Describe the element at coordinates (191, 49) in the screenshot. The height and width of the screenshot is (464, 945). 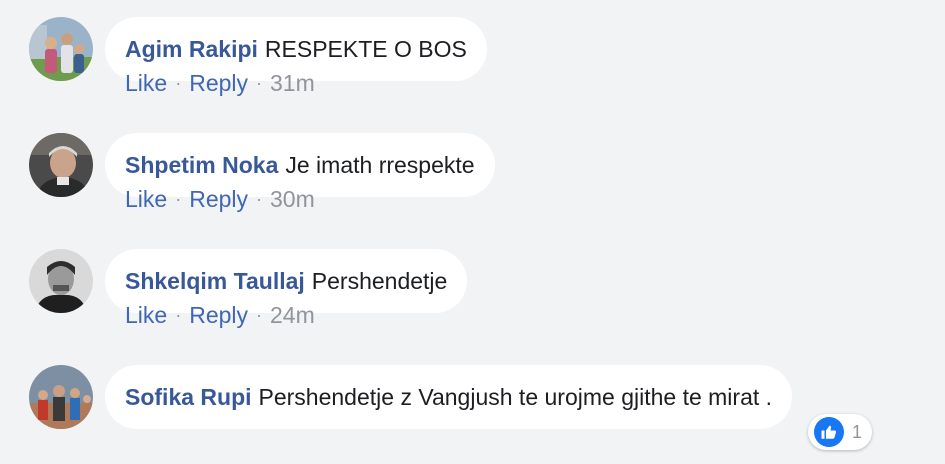
I see `comment-author: Agim Rakipi` at that location.